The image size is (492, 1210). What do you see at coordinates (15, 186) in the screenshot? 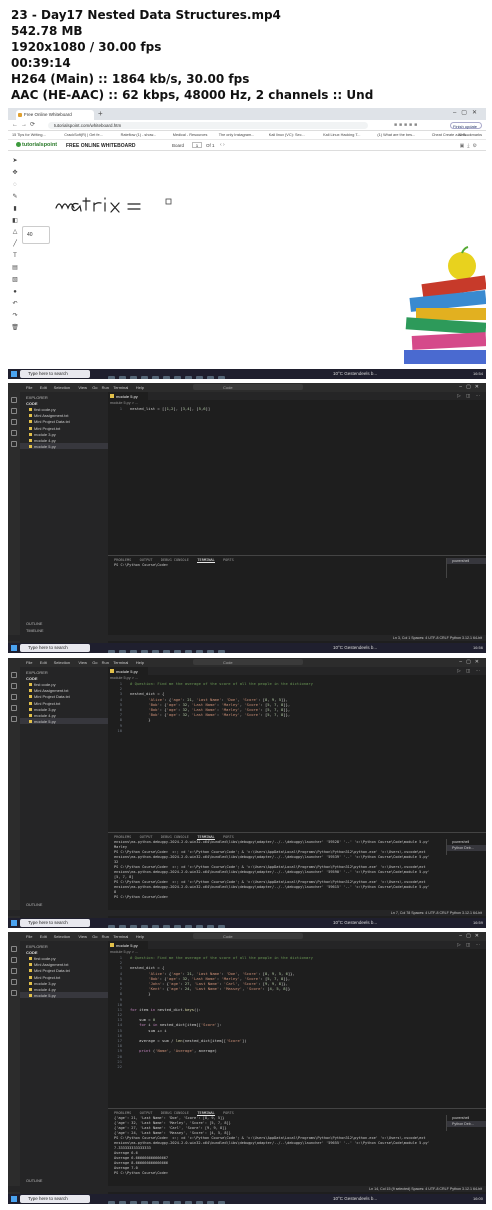
I see `lasso-tool-icon: ◌` at bounding box center [15, 186].